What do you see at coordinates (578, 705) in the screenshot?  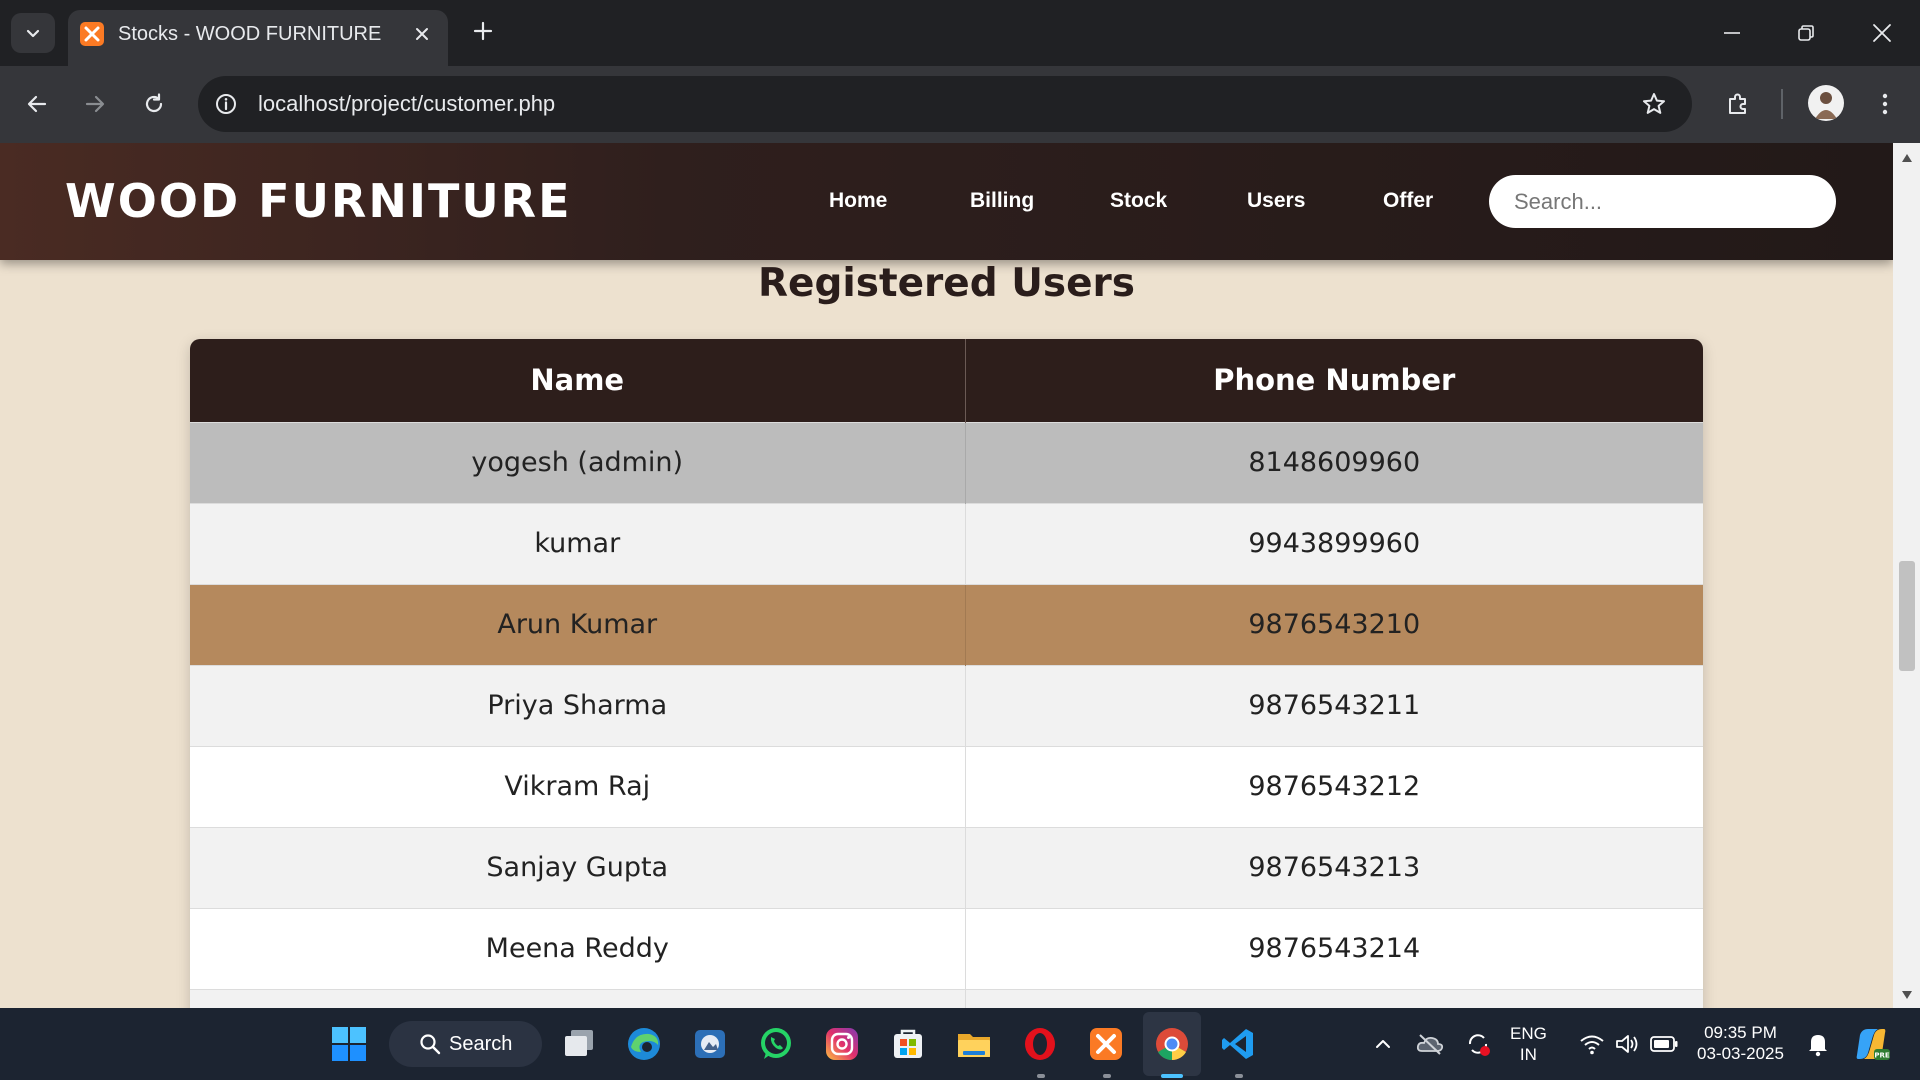 I see `cell-name: Priya Sharma` at bounding box center [578, 705].